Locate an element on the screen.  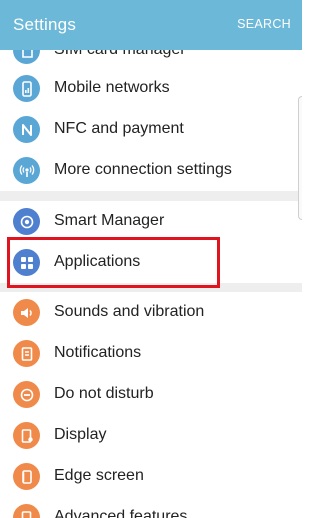
group-separator is located at coordinates (151, 196).